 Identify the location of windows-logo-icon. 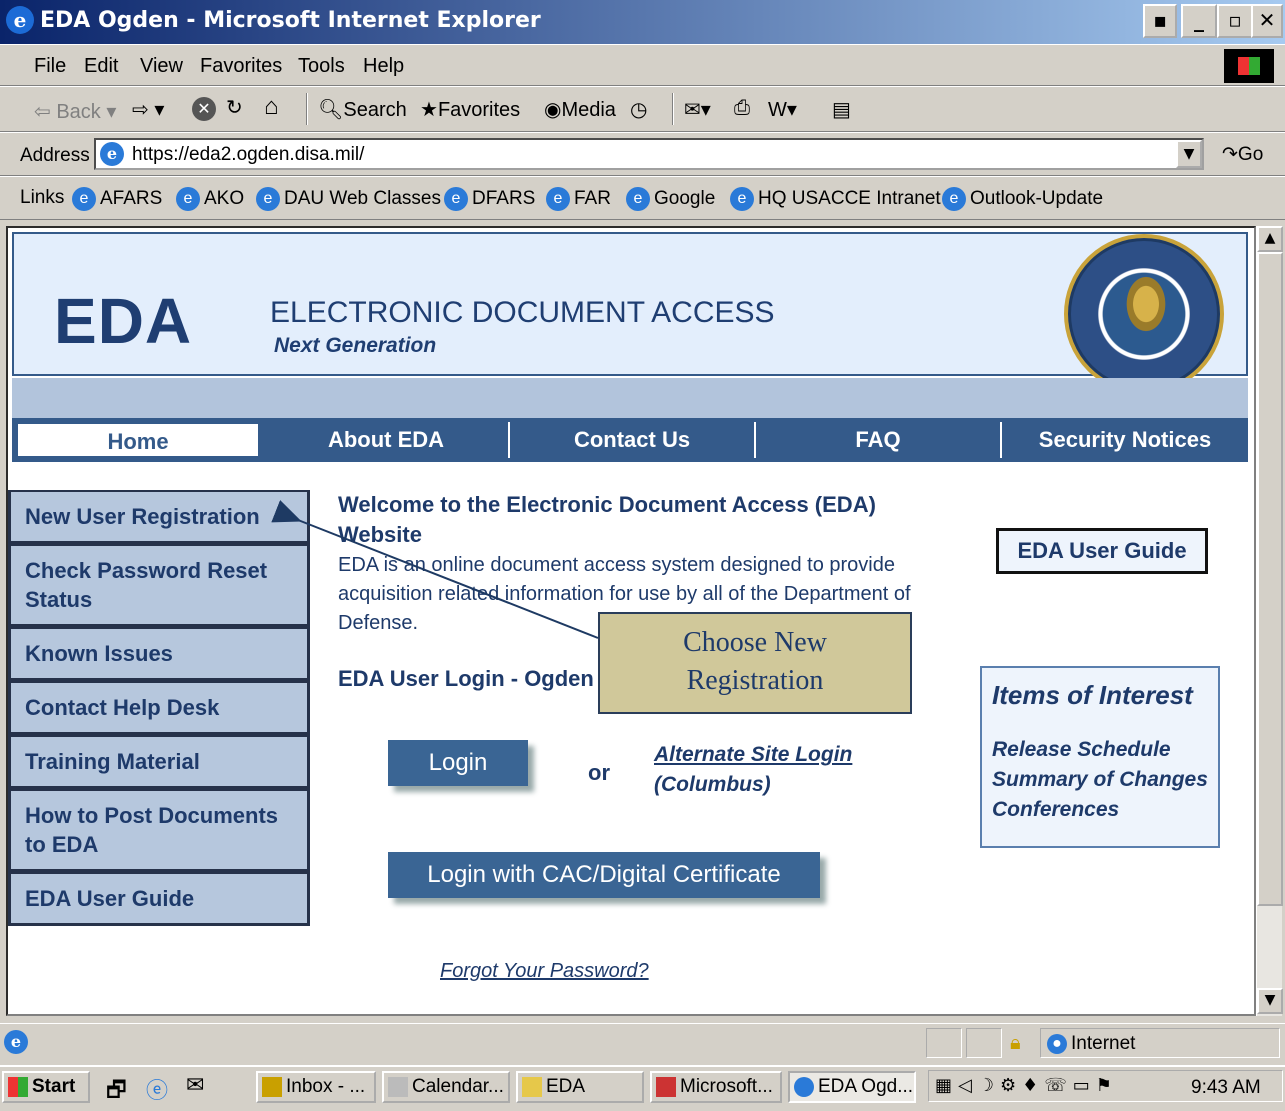
(1249, 66).